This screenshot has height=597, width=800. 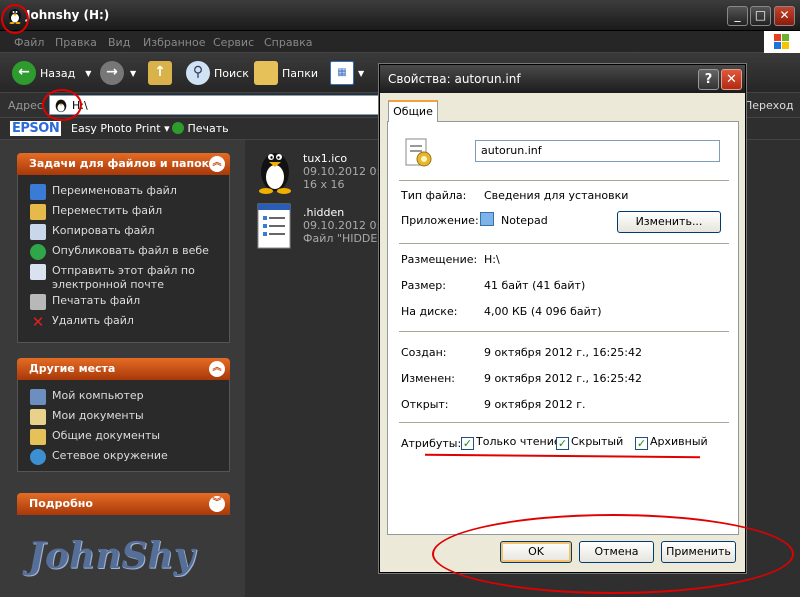 I want to click on dialog-close-button: ✕, so click(x=731, y=79).